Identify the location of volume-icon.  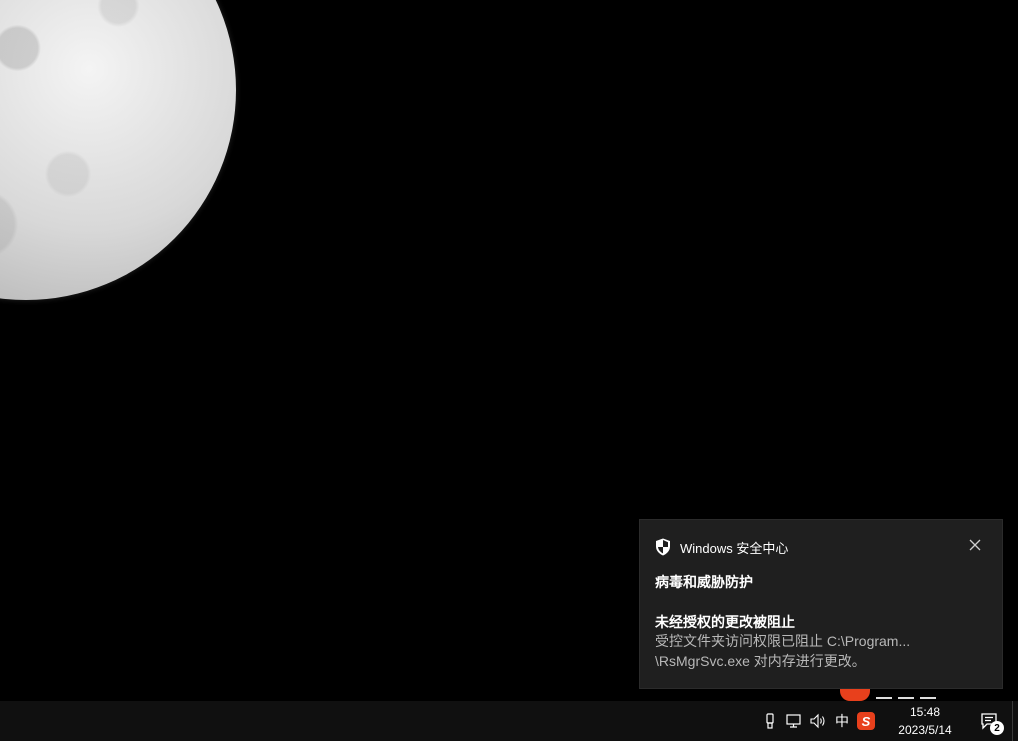
(818, 721).